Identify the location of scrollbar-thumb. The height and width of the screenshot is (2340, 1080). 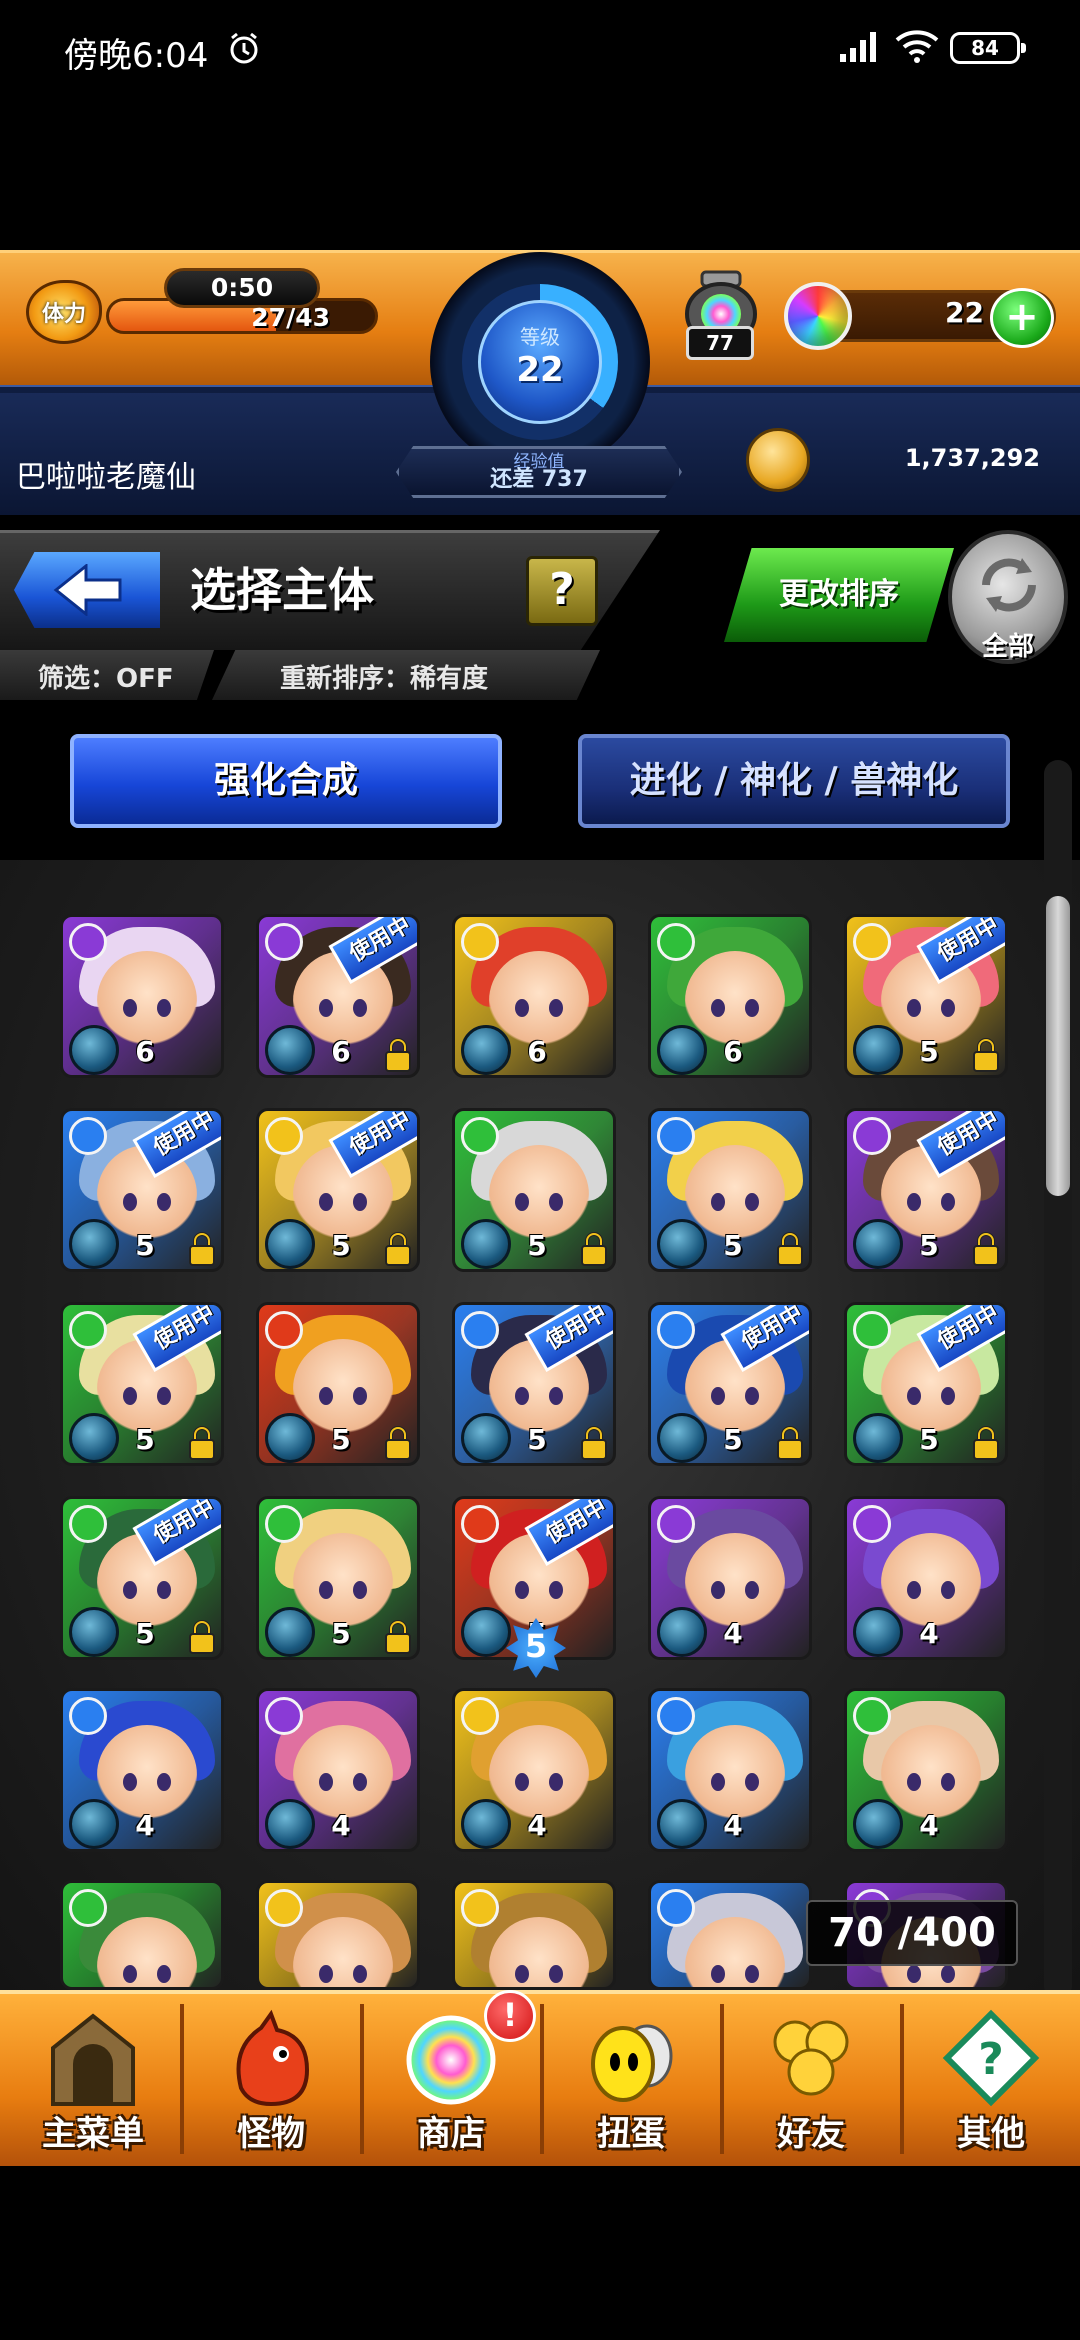
(1058, 1046).